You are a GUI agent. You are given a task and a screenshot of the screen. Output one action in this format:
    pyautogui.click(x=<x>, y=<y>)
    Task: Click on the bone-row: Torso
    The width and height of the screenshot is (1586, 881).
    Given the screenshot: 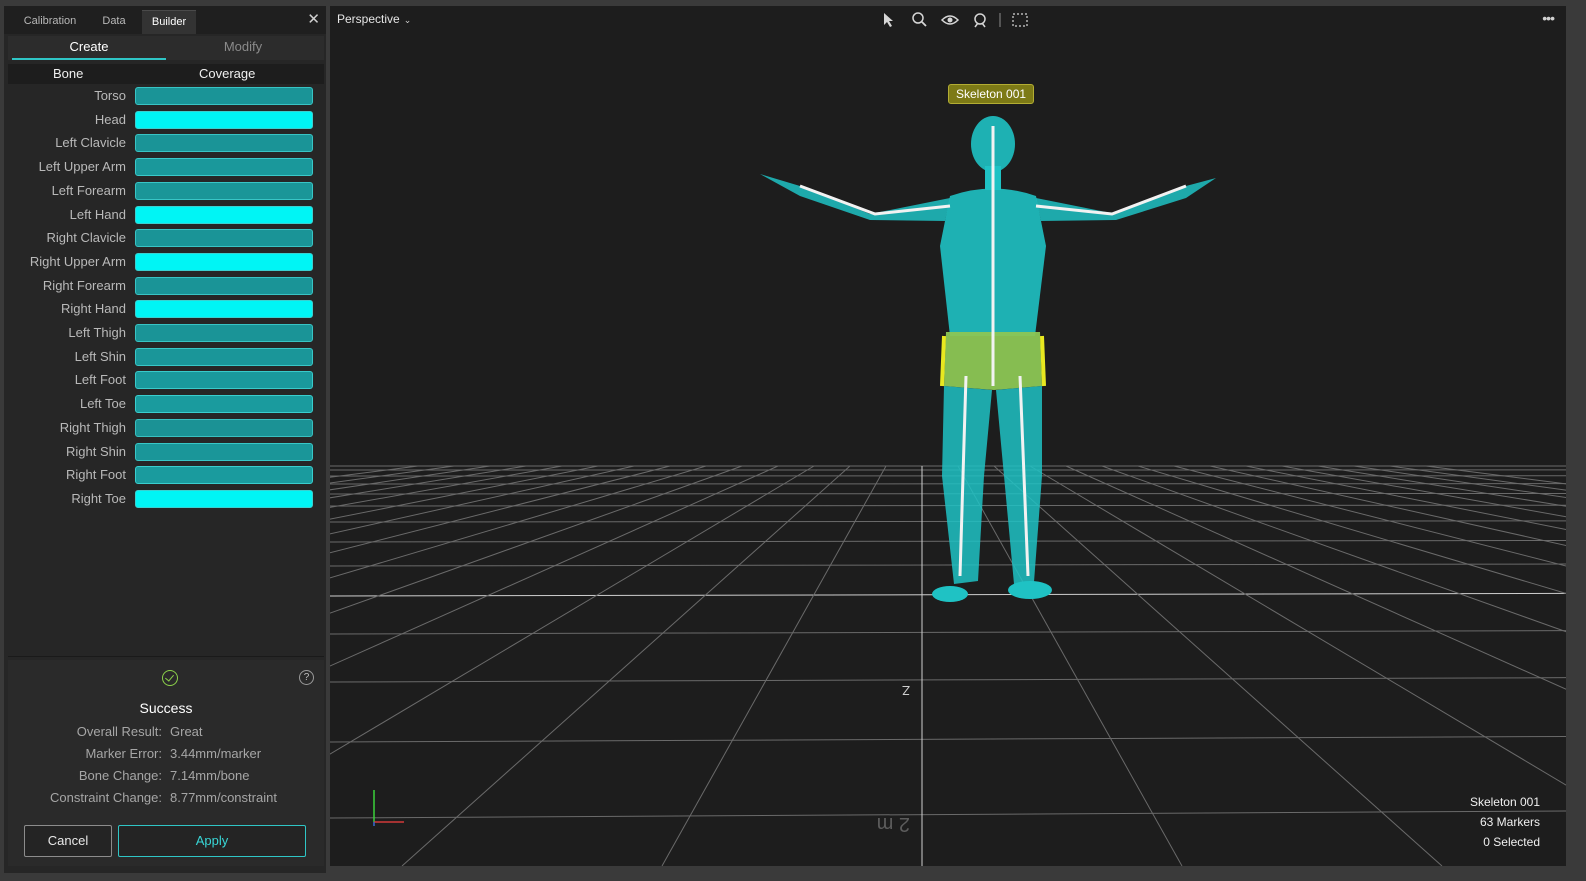 What is the action you would take?
    pyautogui.click(x=166, y=97)
    